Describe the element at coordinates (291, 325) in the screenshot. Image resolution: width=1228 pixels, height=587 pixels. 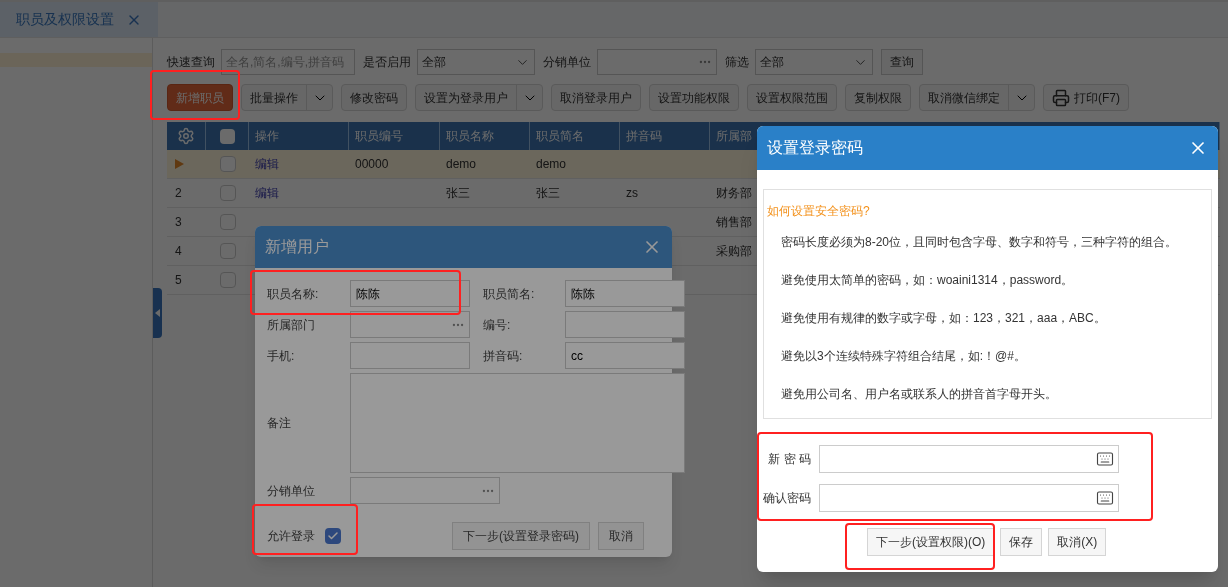
I see `field-label: 所属部门` at that location.